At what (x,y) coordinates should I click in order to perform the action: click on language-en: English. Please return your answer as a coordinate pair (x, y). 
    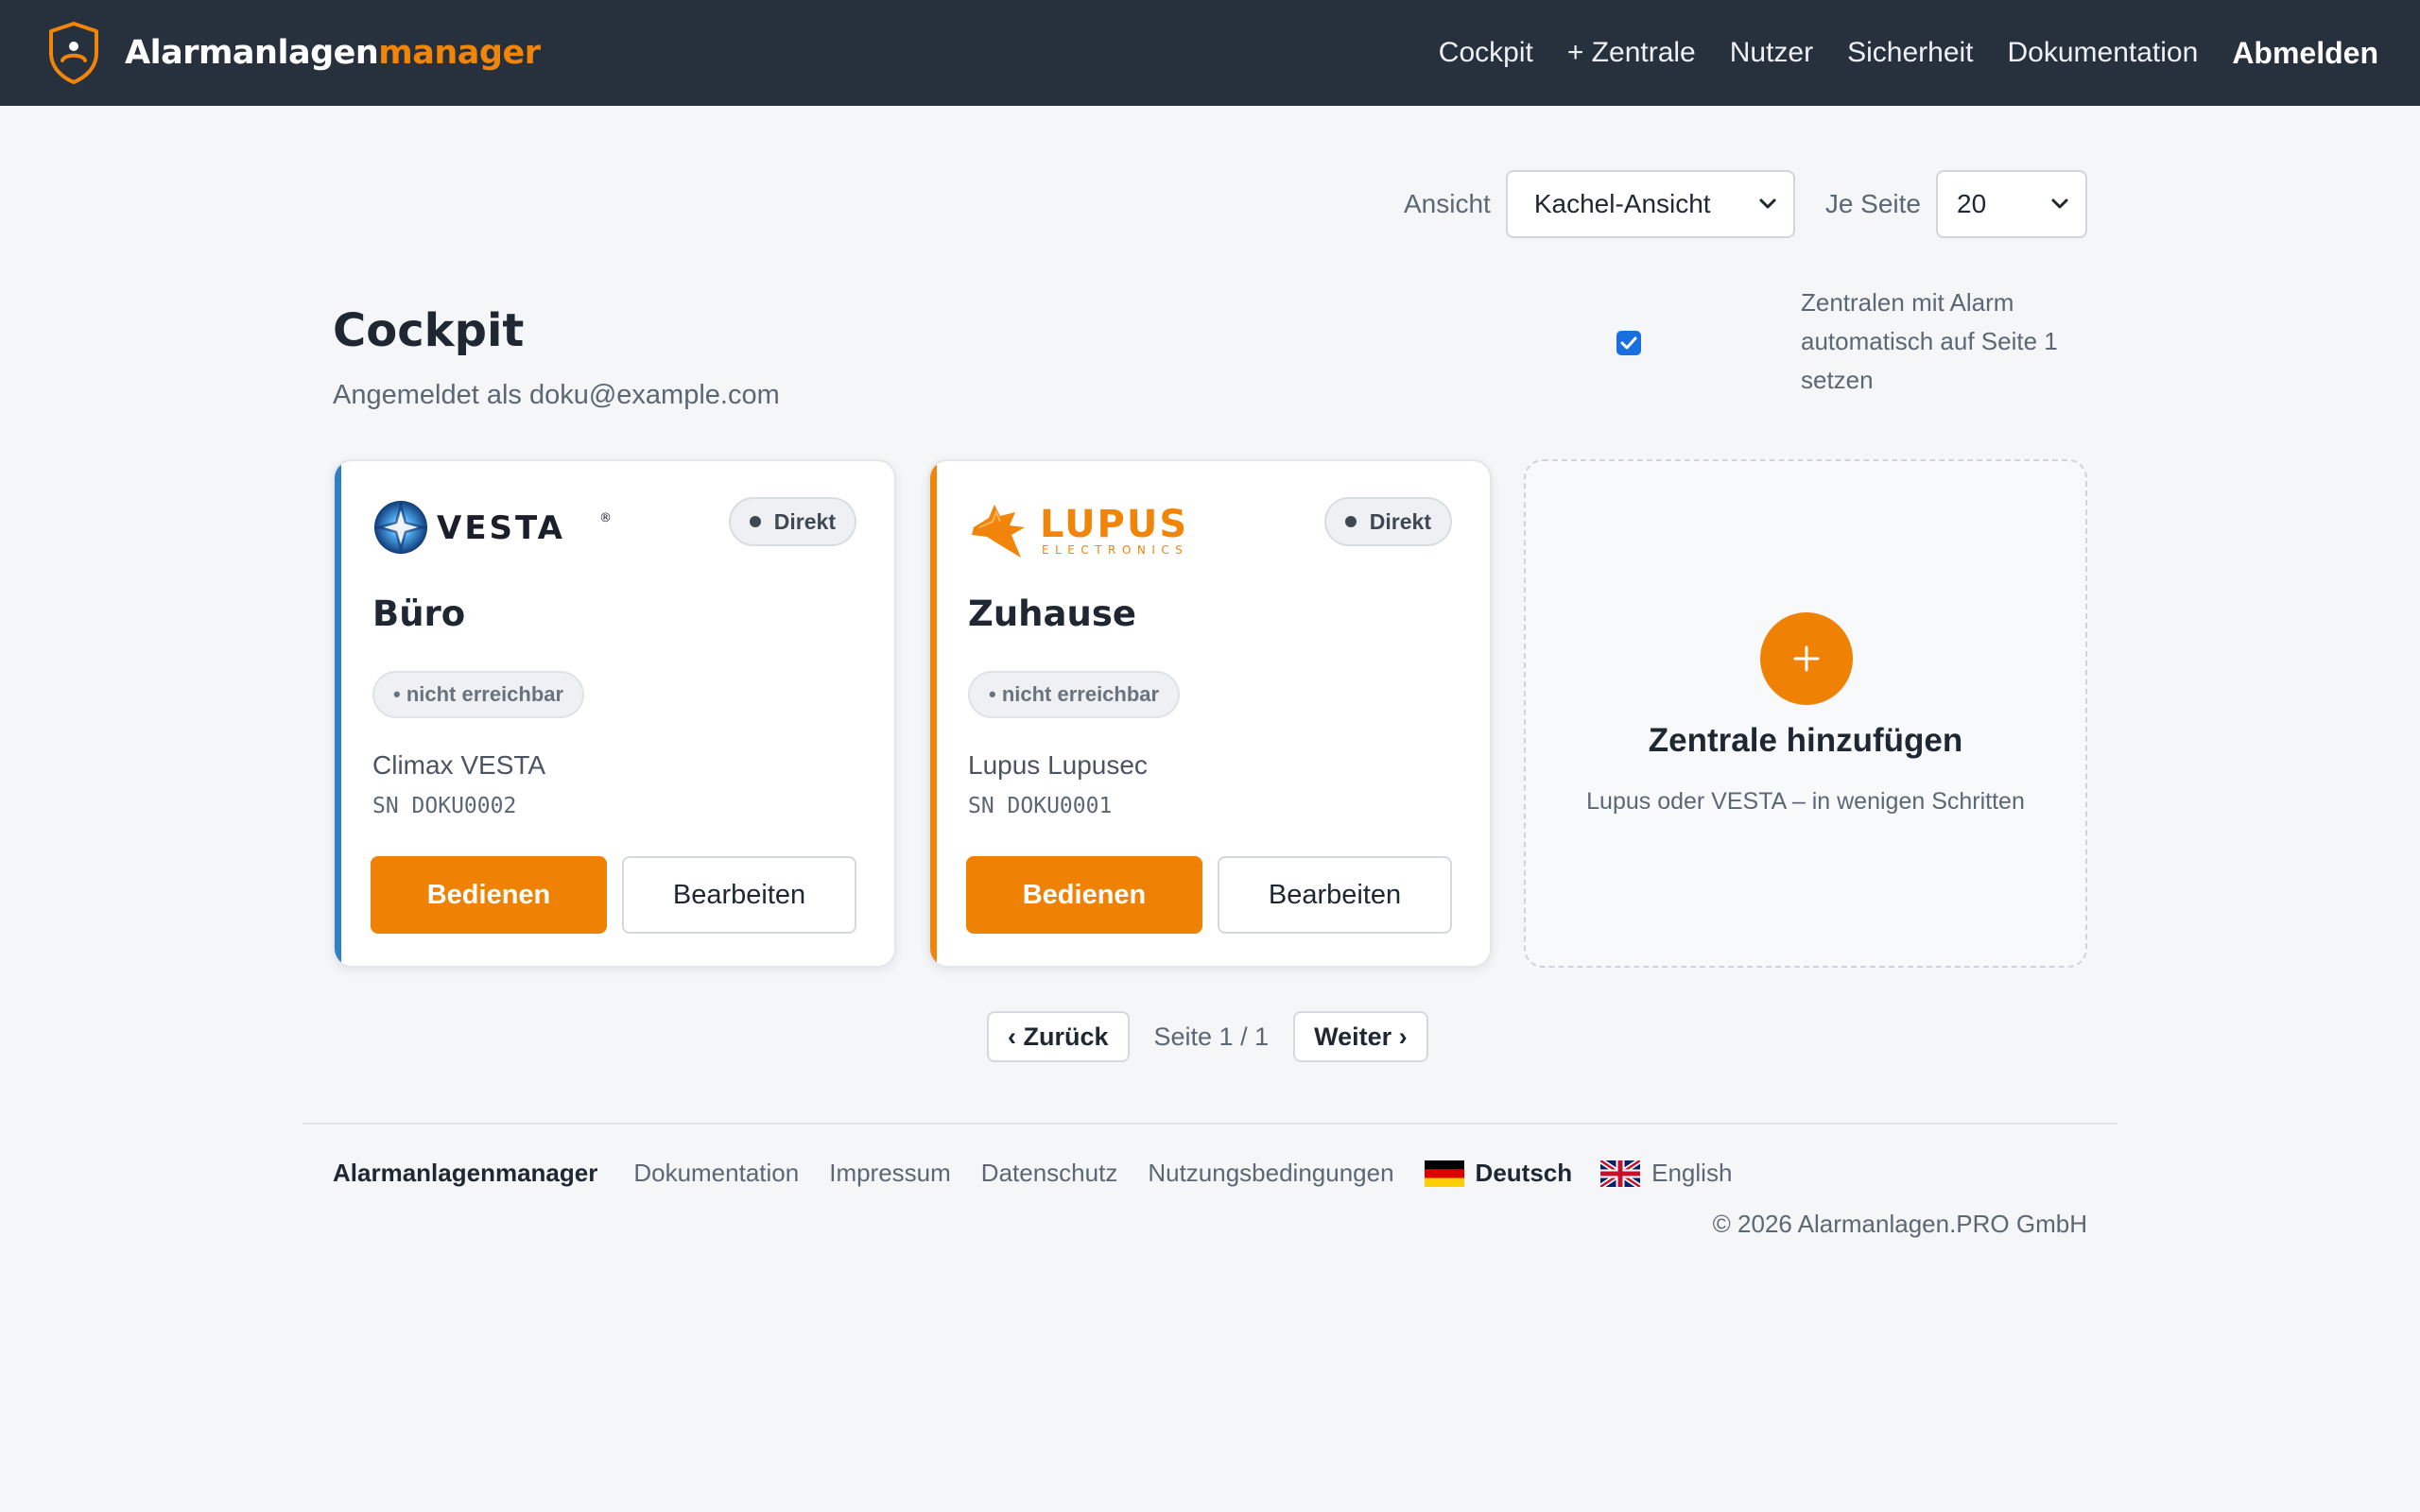
    Looking at the image, I should click on (1666, 1173).